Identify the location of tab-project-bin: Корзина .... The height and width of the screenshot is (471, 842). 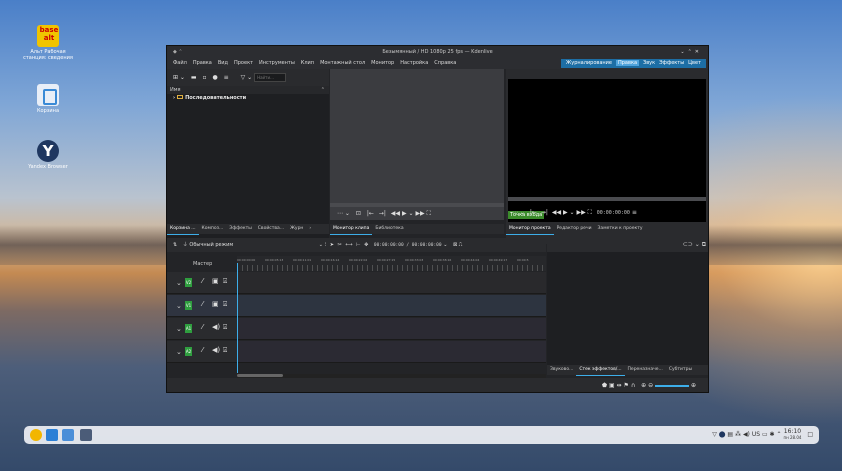
(183, 229).